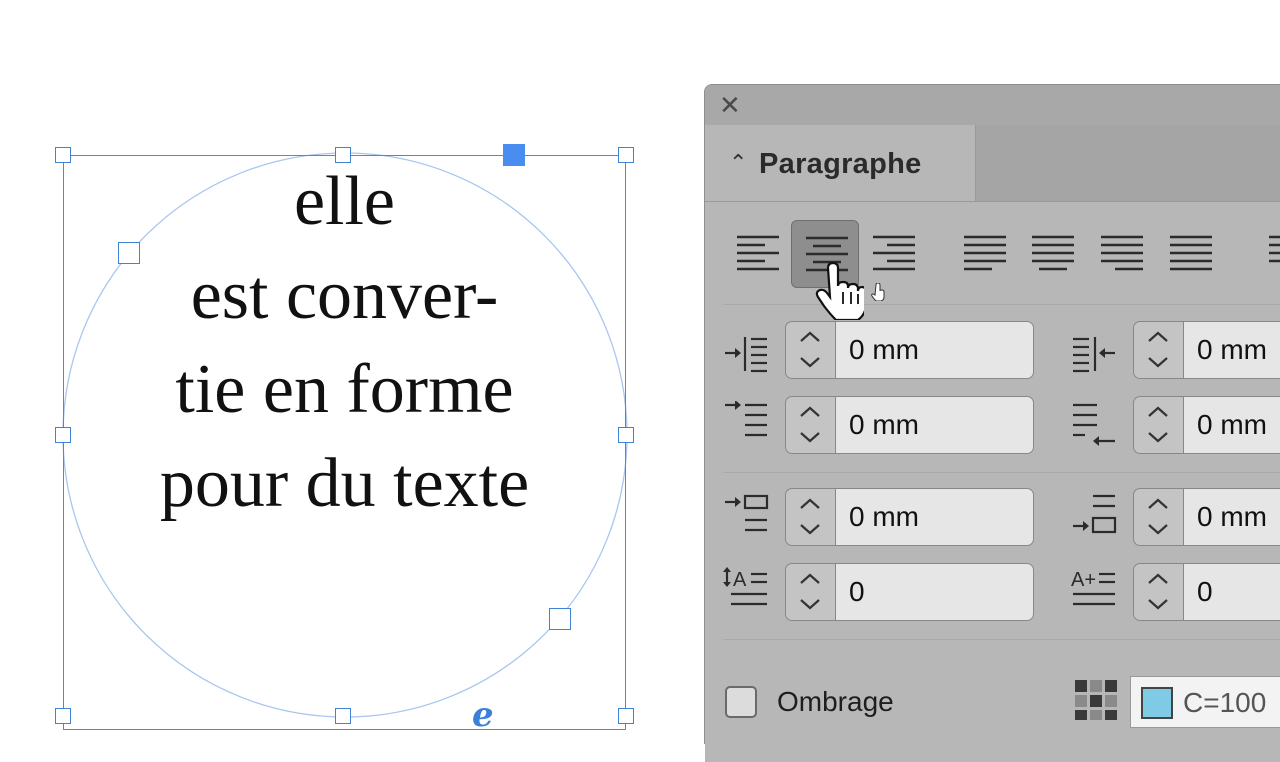  What do you see at coordinates (740, 580) in the screenshot?
I see `svg-text: A` at bounding box center [740, 580].